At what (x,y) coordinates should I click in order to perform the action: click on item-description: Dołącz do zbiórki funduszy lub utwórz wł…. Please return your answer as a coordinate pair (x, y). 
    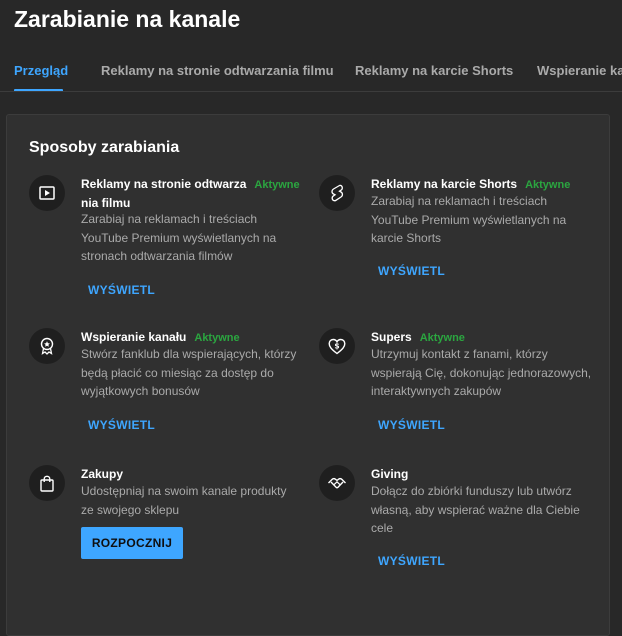
    Looking at the image, I should click on (475, 510).